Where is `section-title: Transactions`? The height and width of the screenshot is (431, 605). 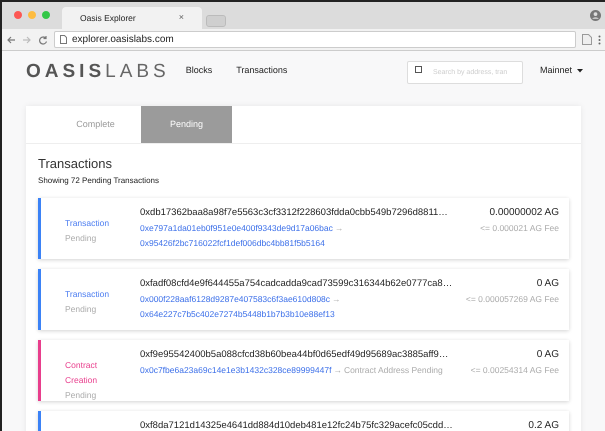 section-title: Transactions is located at coordinates (75, 164).